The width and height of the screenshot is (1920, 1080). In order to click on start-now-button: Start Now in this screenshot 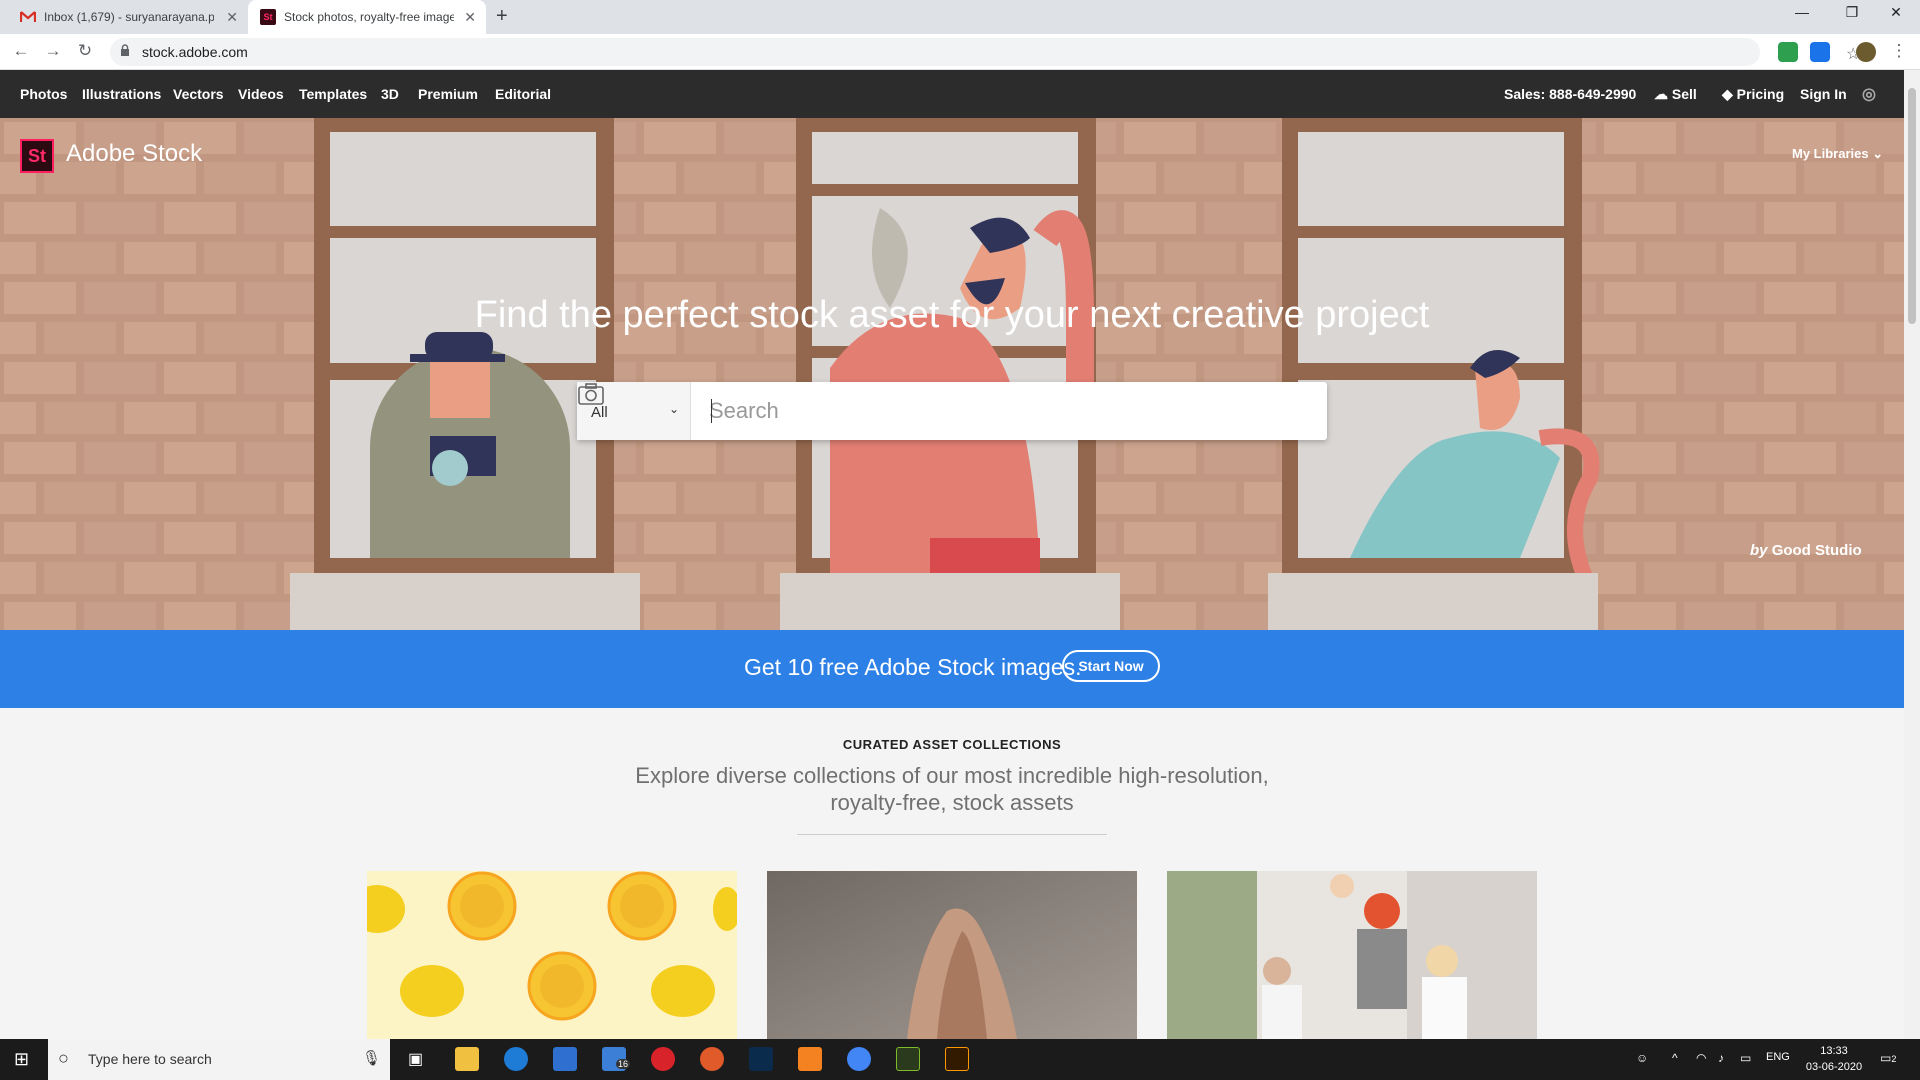, I will do `click(1111, 666)`.